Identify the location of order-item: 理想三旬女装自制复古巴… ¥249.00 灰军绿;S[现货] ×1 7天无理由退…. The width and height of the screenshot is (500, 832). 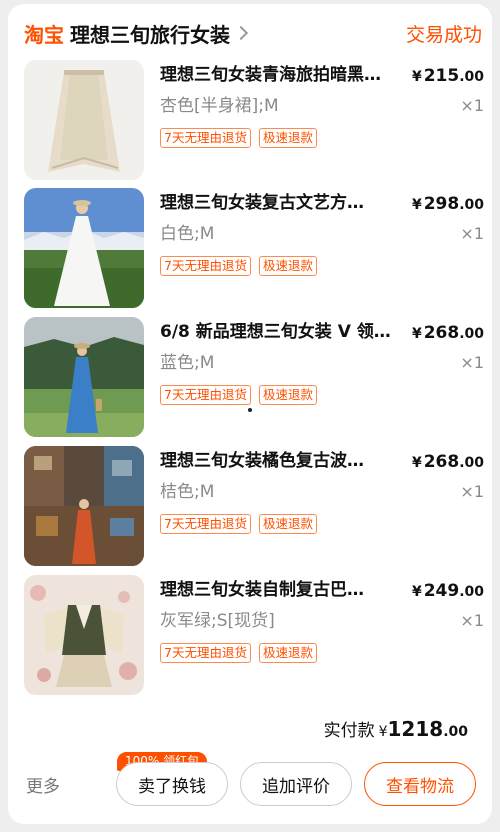
(254, 635).